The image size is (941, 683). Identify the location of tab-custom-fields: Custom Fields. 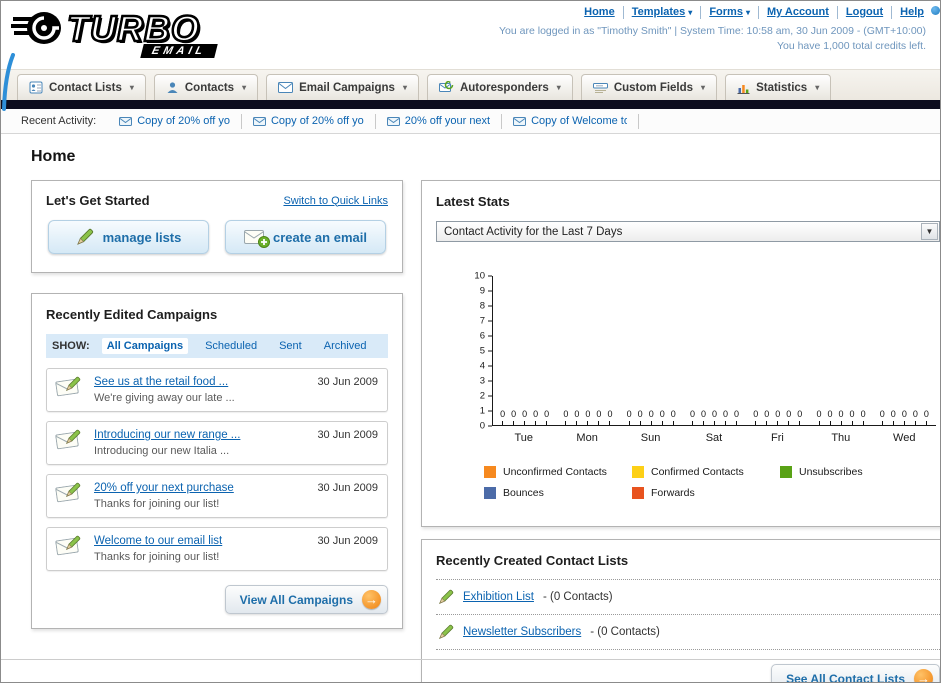
(649, 87).